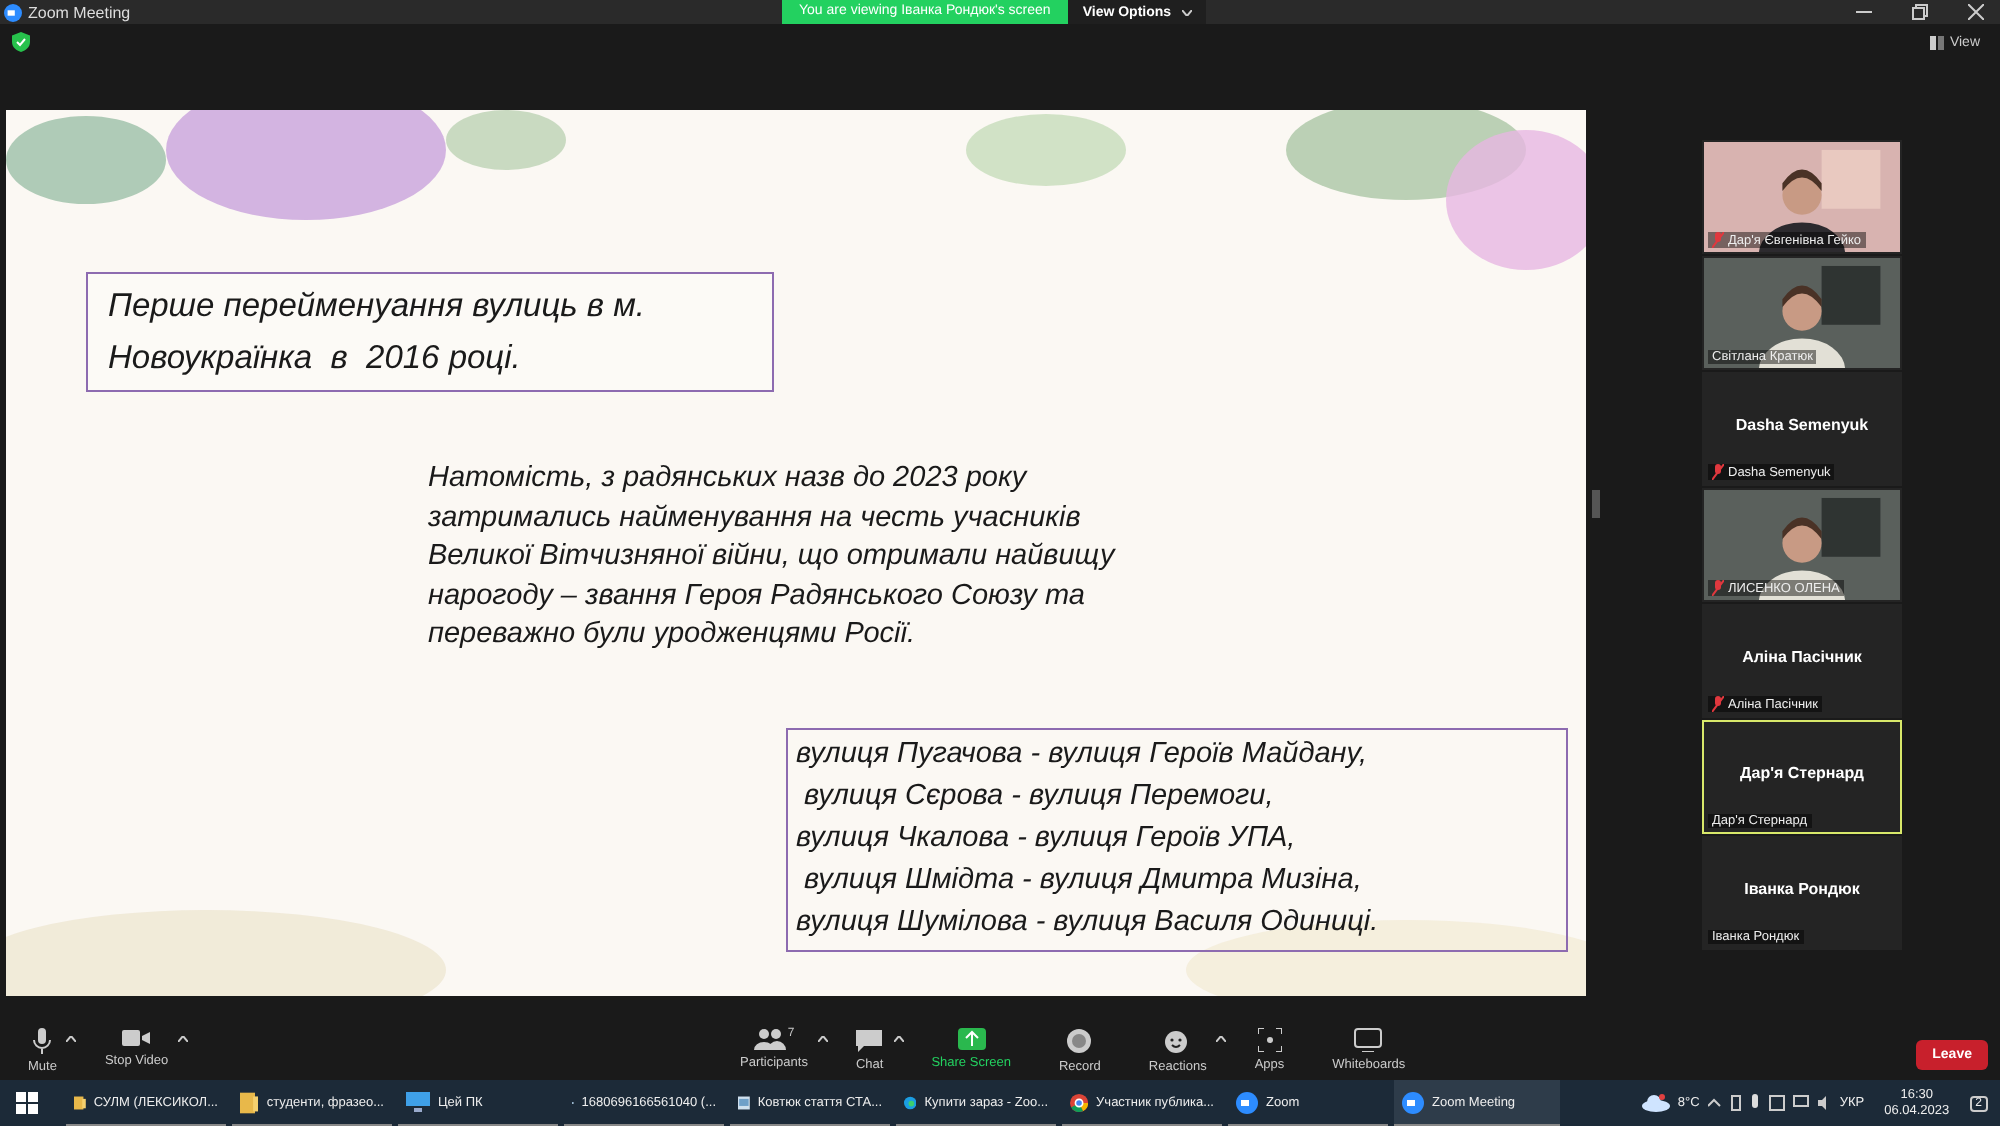  Describe the element at coordinates (755, 518) in the screenshot. I see `paragraph-line: затримались найменування на честь учасників` at that location.